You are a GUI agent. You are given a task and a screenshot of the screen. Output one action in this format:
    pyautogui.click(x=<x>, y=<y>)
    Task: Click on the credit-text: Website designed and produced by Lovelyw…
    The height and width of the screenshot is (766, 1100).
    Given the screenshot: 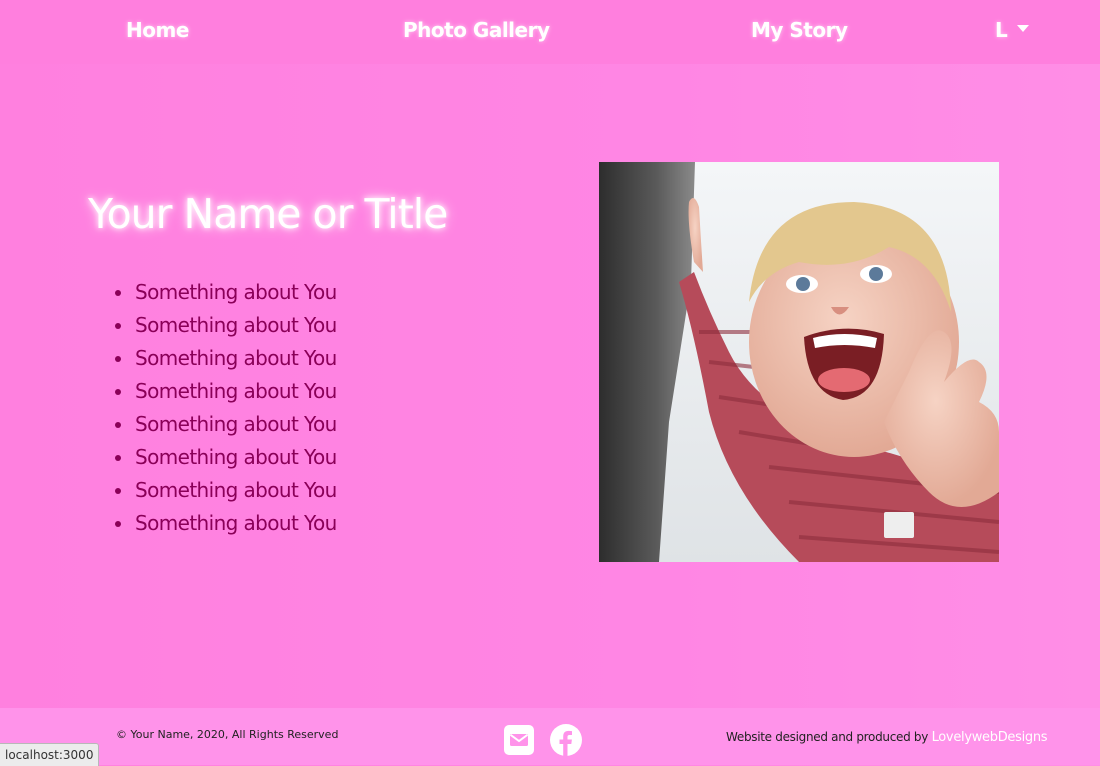 What is the action you would take?
    pyautogui.click(x=887, y=737)
    